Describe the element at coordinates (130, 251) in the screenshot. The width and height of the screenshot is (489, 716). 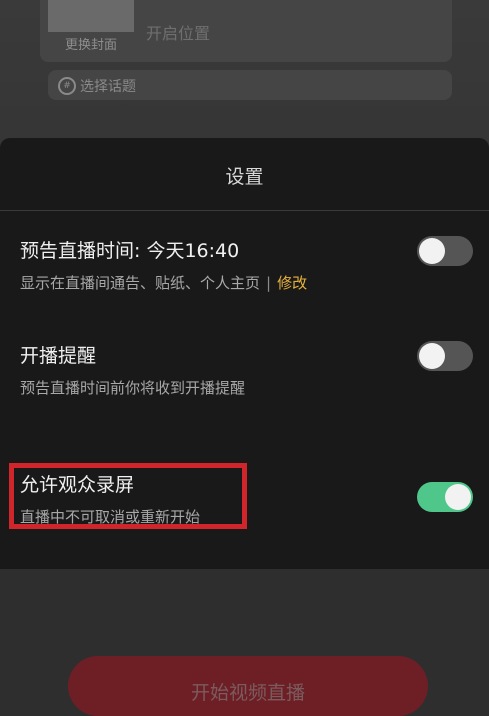
I see `preview-time-title: 预告直播时间: 今天16:40` at that location.